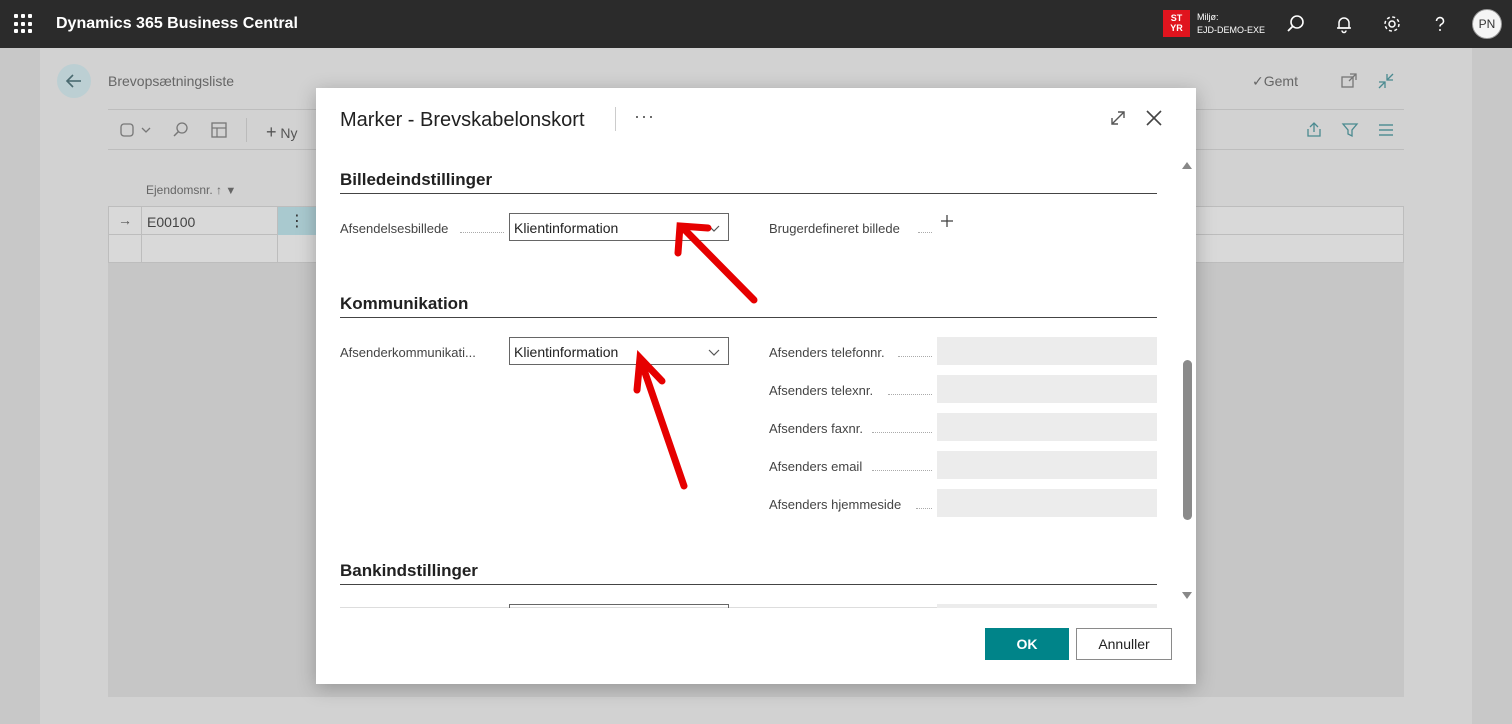 Image resolution: width=1512 pixels, height=724 pixels. I want to click on back-button, so click(74, 81).